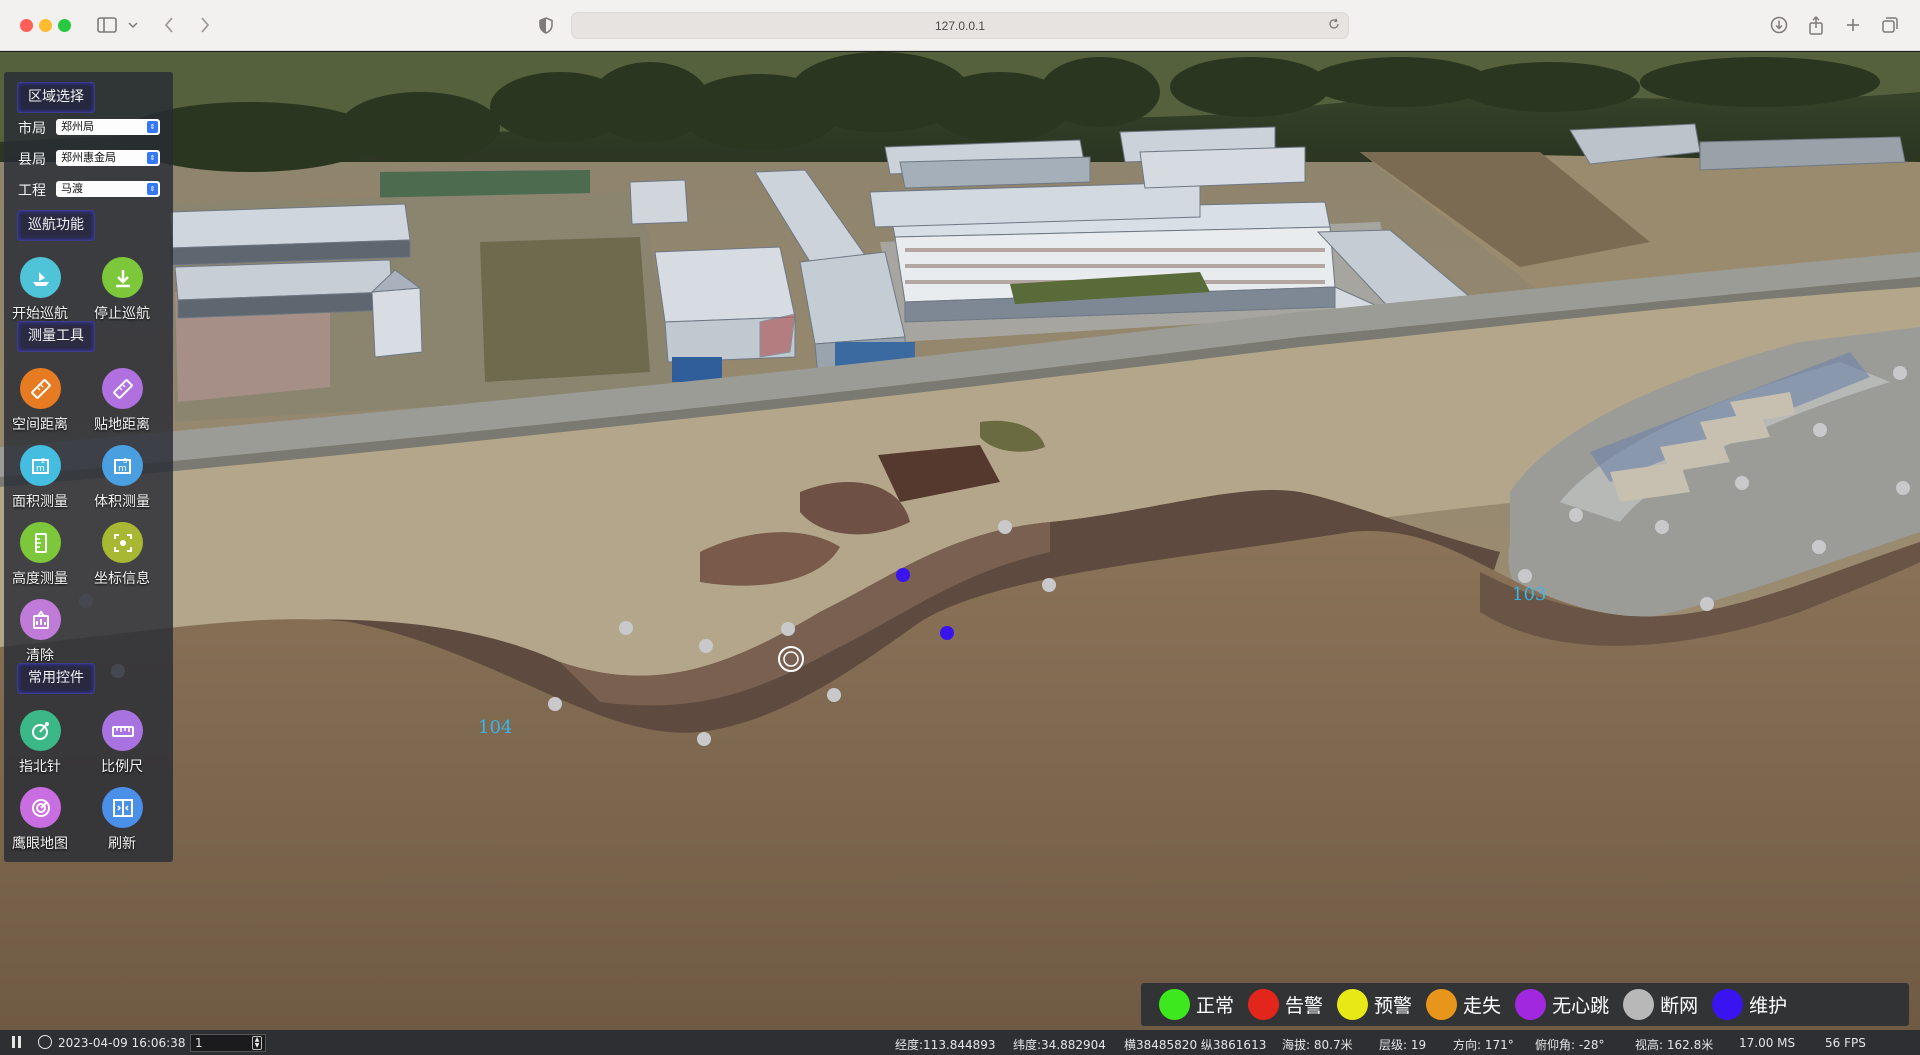 The image size is (1920, 1055). Describe the element at coordinates (40, 558) in the screenshot. I see `height-measure-button: 高度测量` at that location.